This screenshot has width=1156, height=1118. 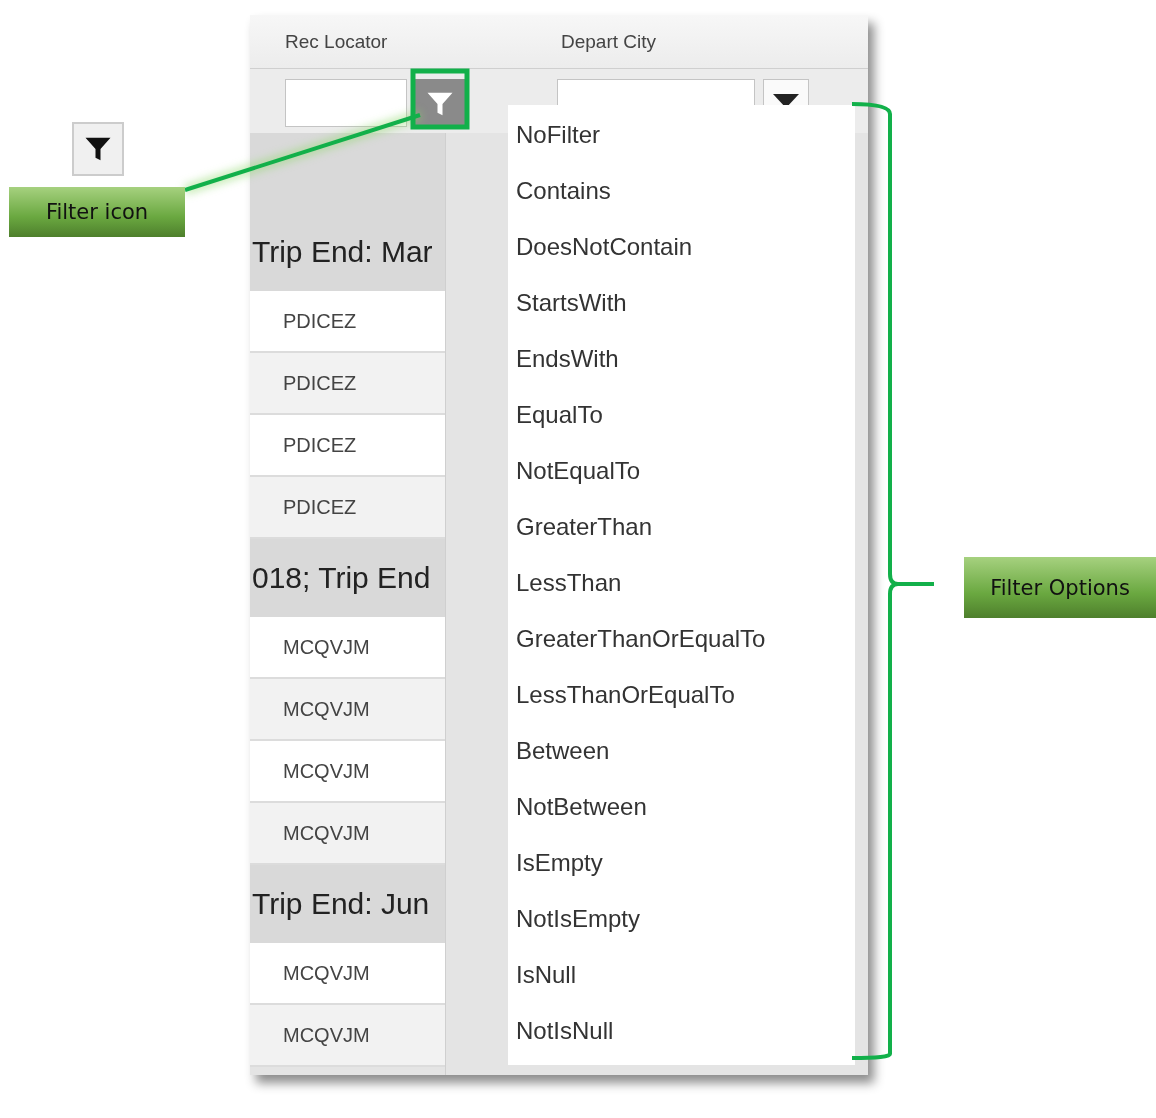 I want to click on menu-item: NotIsNull, so click(x=681, y=1031).